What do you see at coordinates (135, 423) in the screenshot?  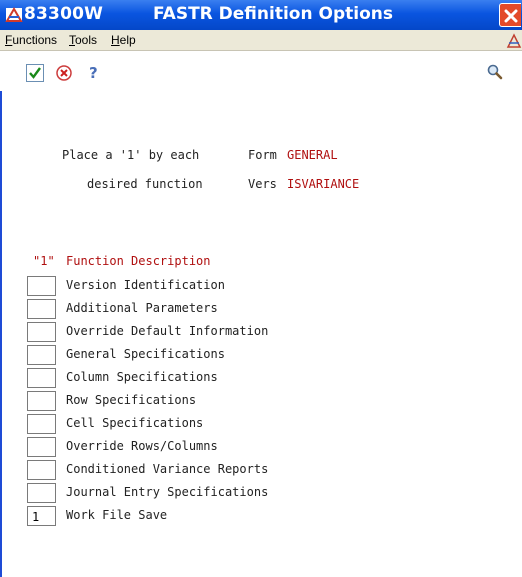 I see `function-description: Cell Specifications` at bounding box center [135, 423].